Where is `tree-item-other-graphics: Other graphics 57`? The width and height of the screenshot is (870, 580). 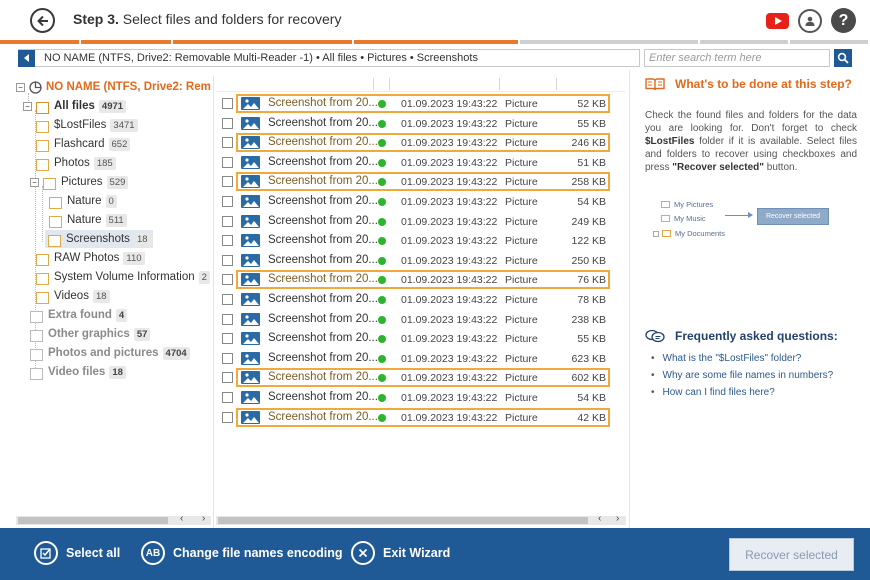
tree-item-other-graphics: Other graphics 57 is located at coordinates (90, 334).